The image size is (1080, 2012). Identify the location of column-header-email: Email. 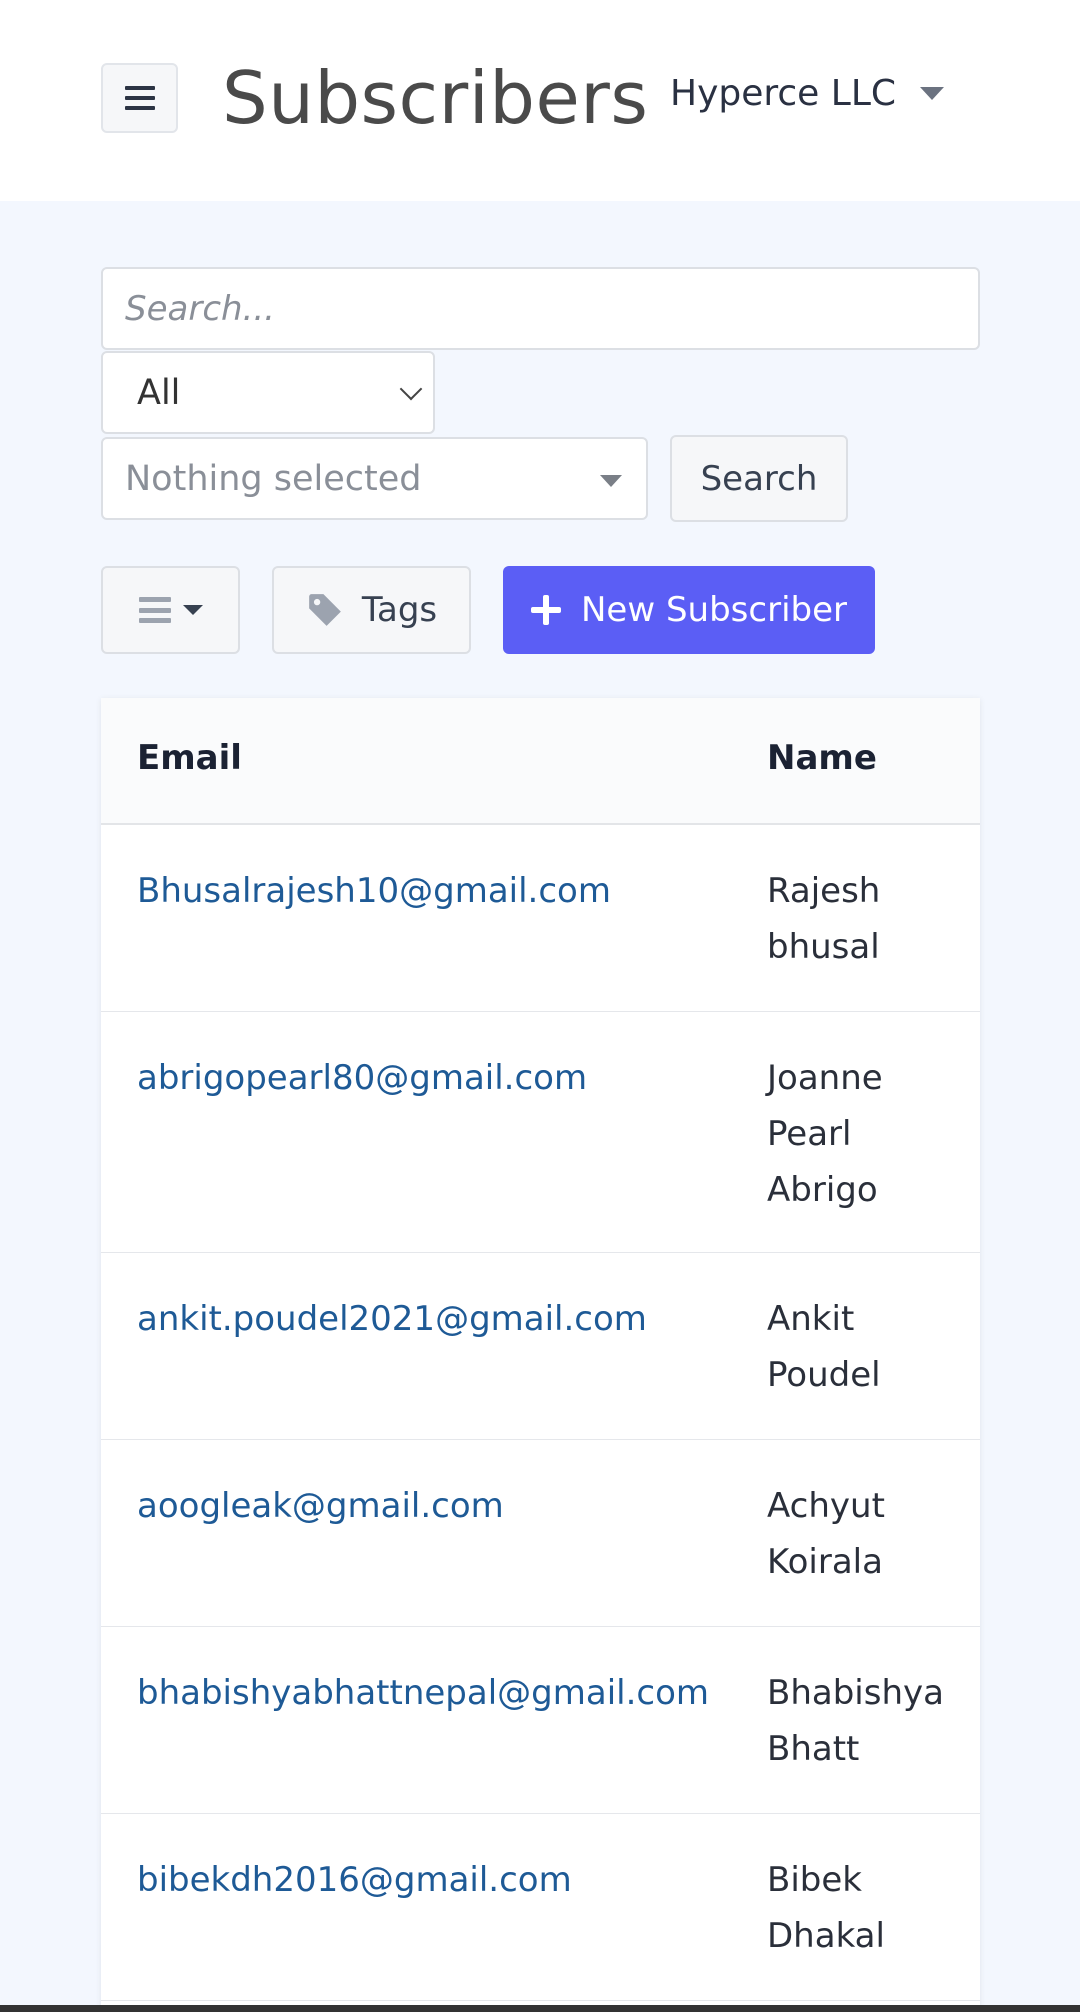
(189, 758).